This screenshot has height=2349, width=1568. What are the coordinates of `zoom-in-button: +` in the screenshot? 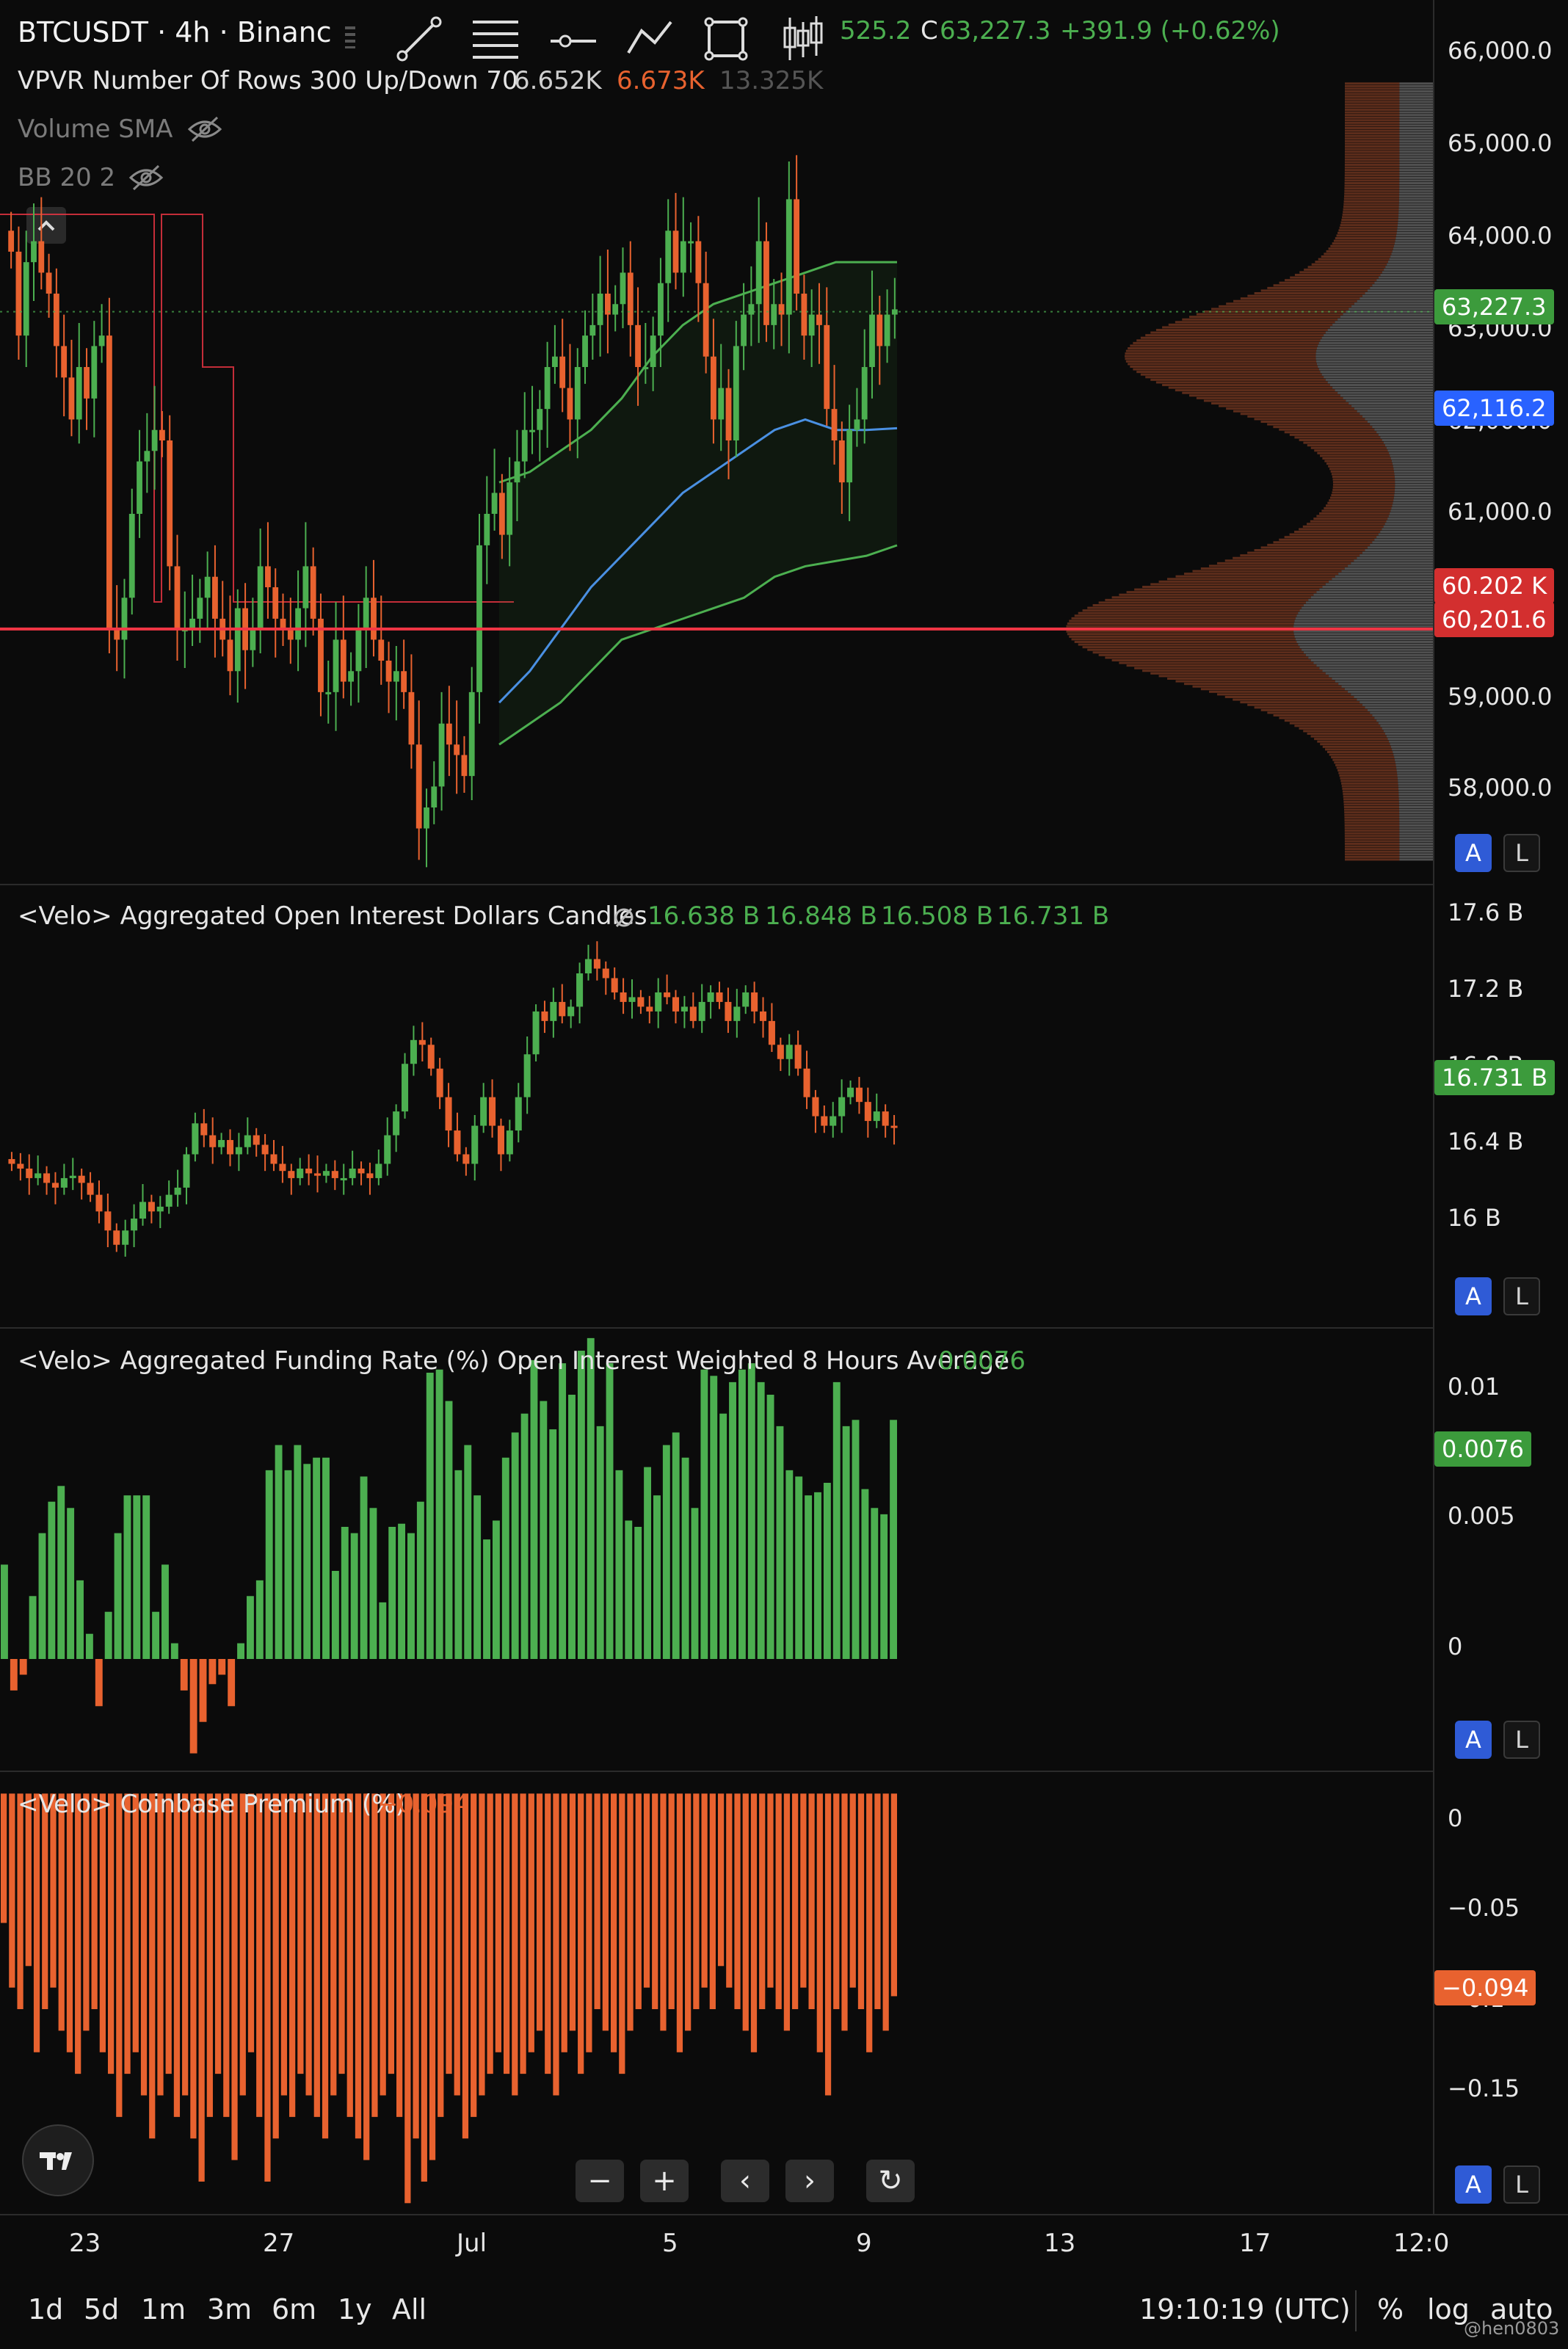 It's located at (664, 2181).